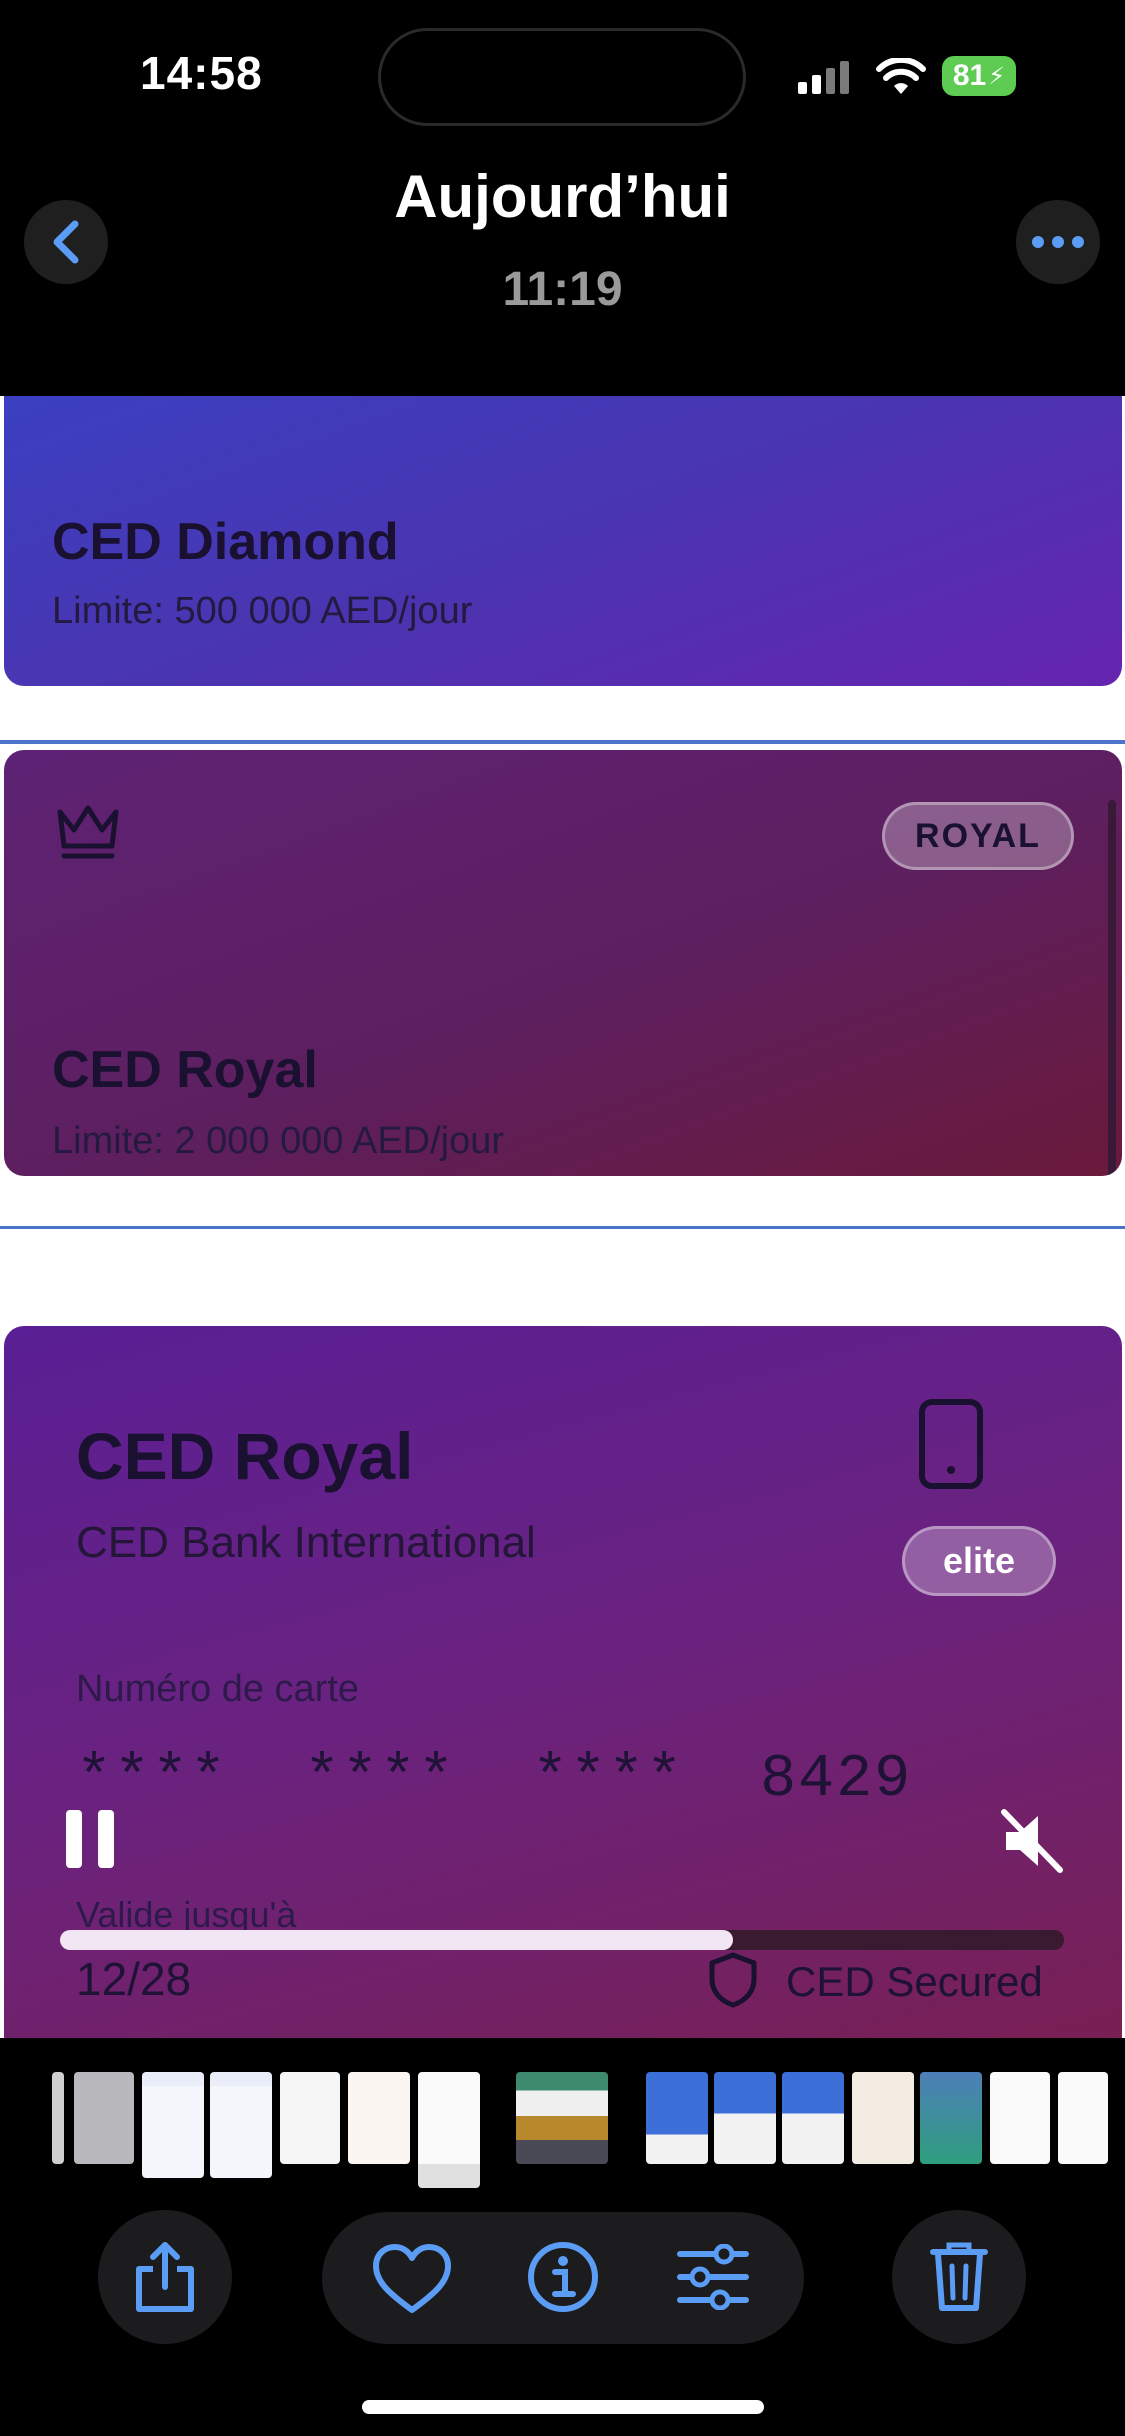 The width and height of the screenshot is (1125, 2436). What do you see at coordinates (245, 1456) in the screenshot?
I see `detail-card-title: CED Royal` at bounding box center [245, 1456].